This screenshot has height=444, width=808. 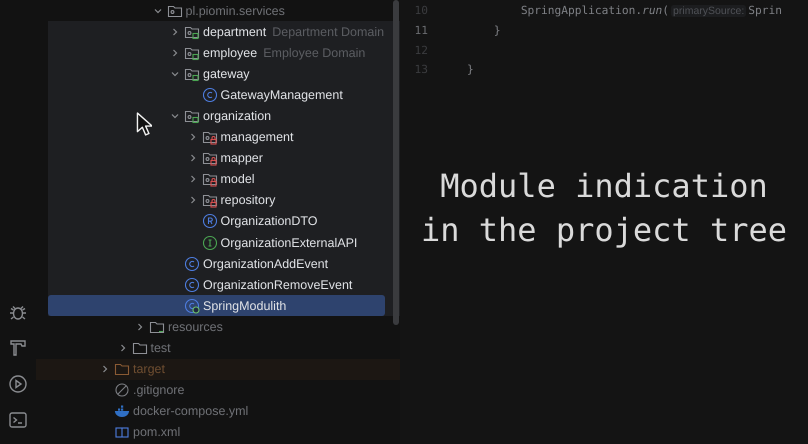 What do you see at coordinates (216, 327) in the screenshot?
I see `tree-item: resources` at bounding box center [216, 327].